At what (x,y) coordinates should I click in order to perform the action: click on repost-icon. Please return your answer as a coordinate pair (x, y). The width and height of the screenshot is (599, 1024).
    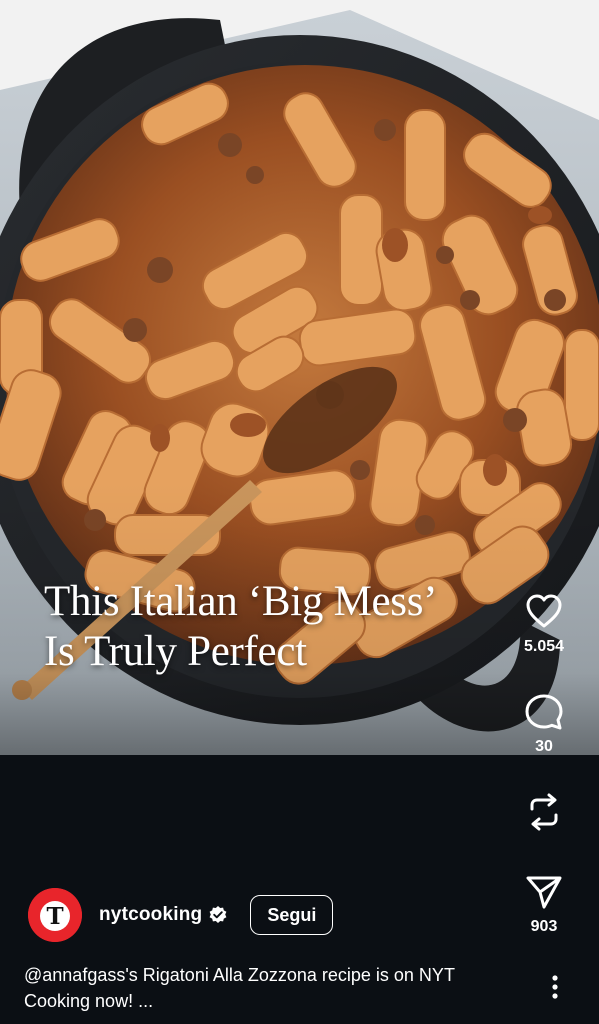
    Looking at the image, I should click on (544, 812).